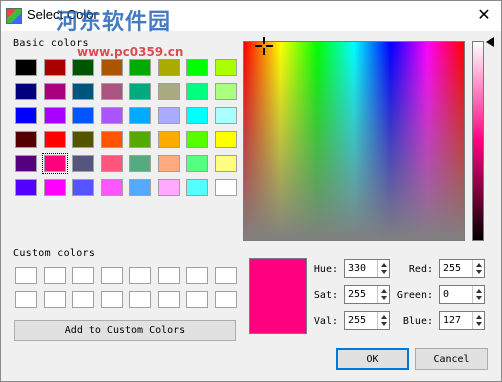  What do you see at coordinates (383, 268) in the screenshot?
I see `hue-spin-arrows` at bounding box center [383, 268].